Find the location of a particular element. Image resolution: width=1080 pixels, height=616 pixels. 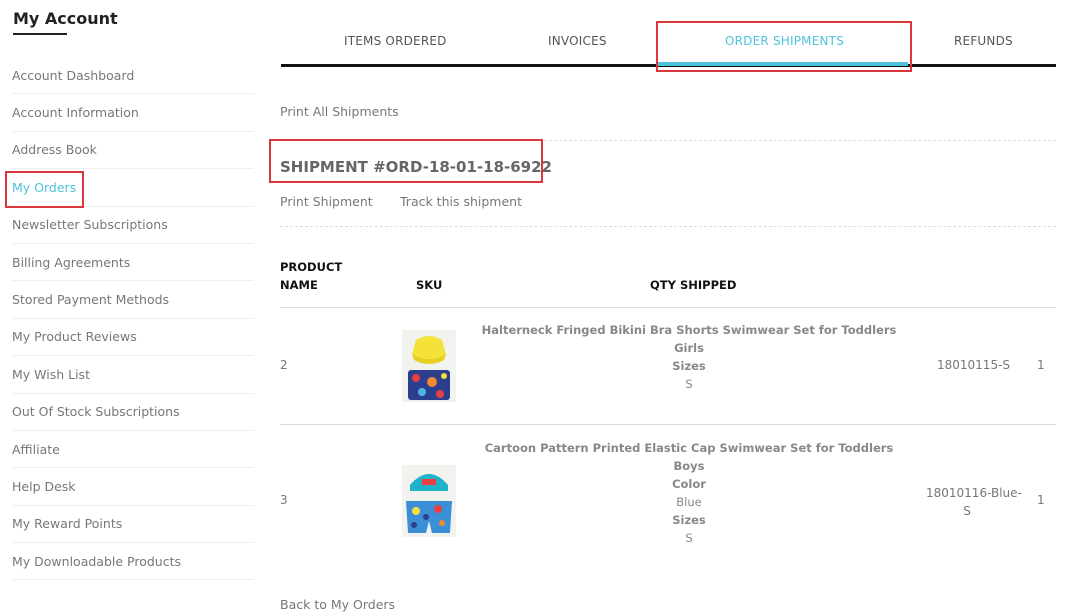

shipment-title: SHIPMENT #ORD-18-01-18-6922 is located at coordinates (416, 167).